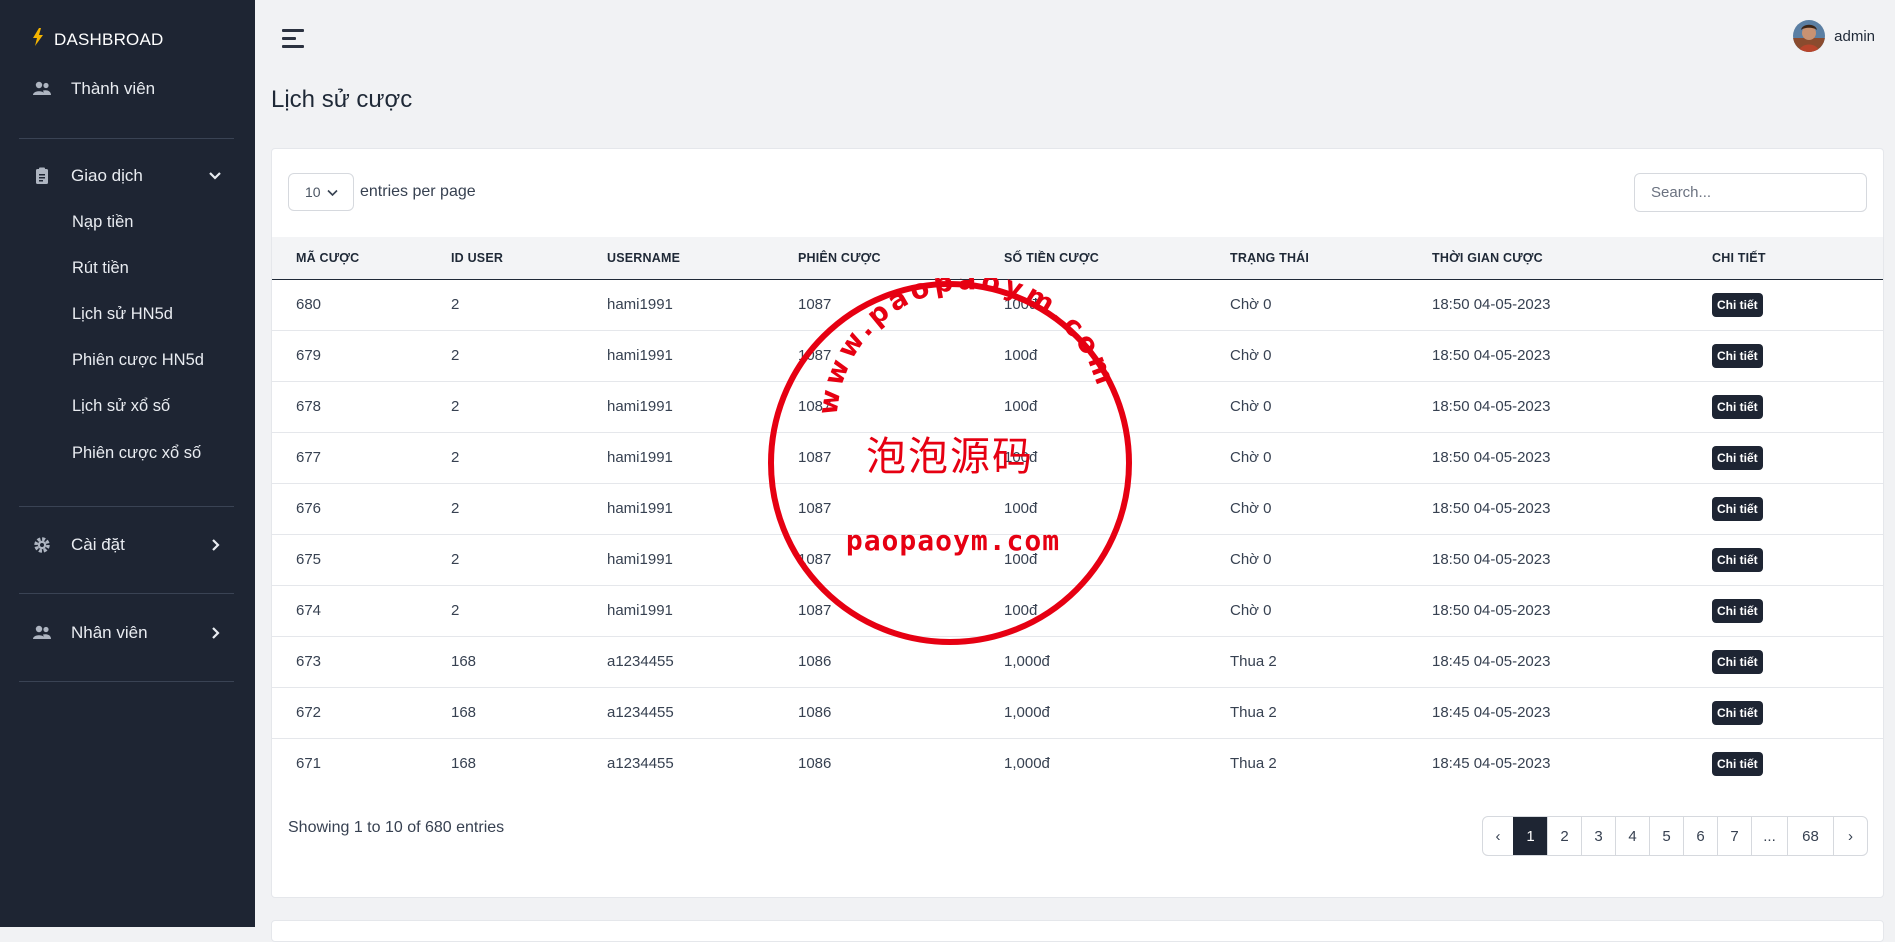 The image size is (1895, 942). Describe the element at coordinates (702, 258) in the screenshot. I see `column-header-username: USERNAME` at that location.